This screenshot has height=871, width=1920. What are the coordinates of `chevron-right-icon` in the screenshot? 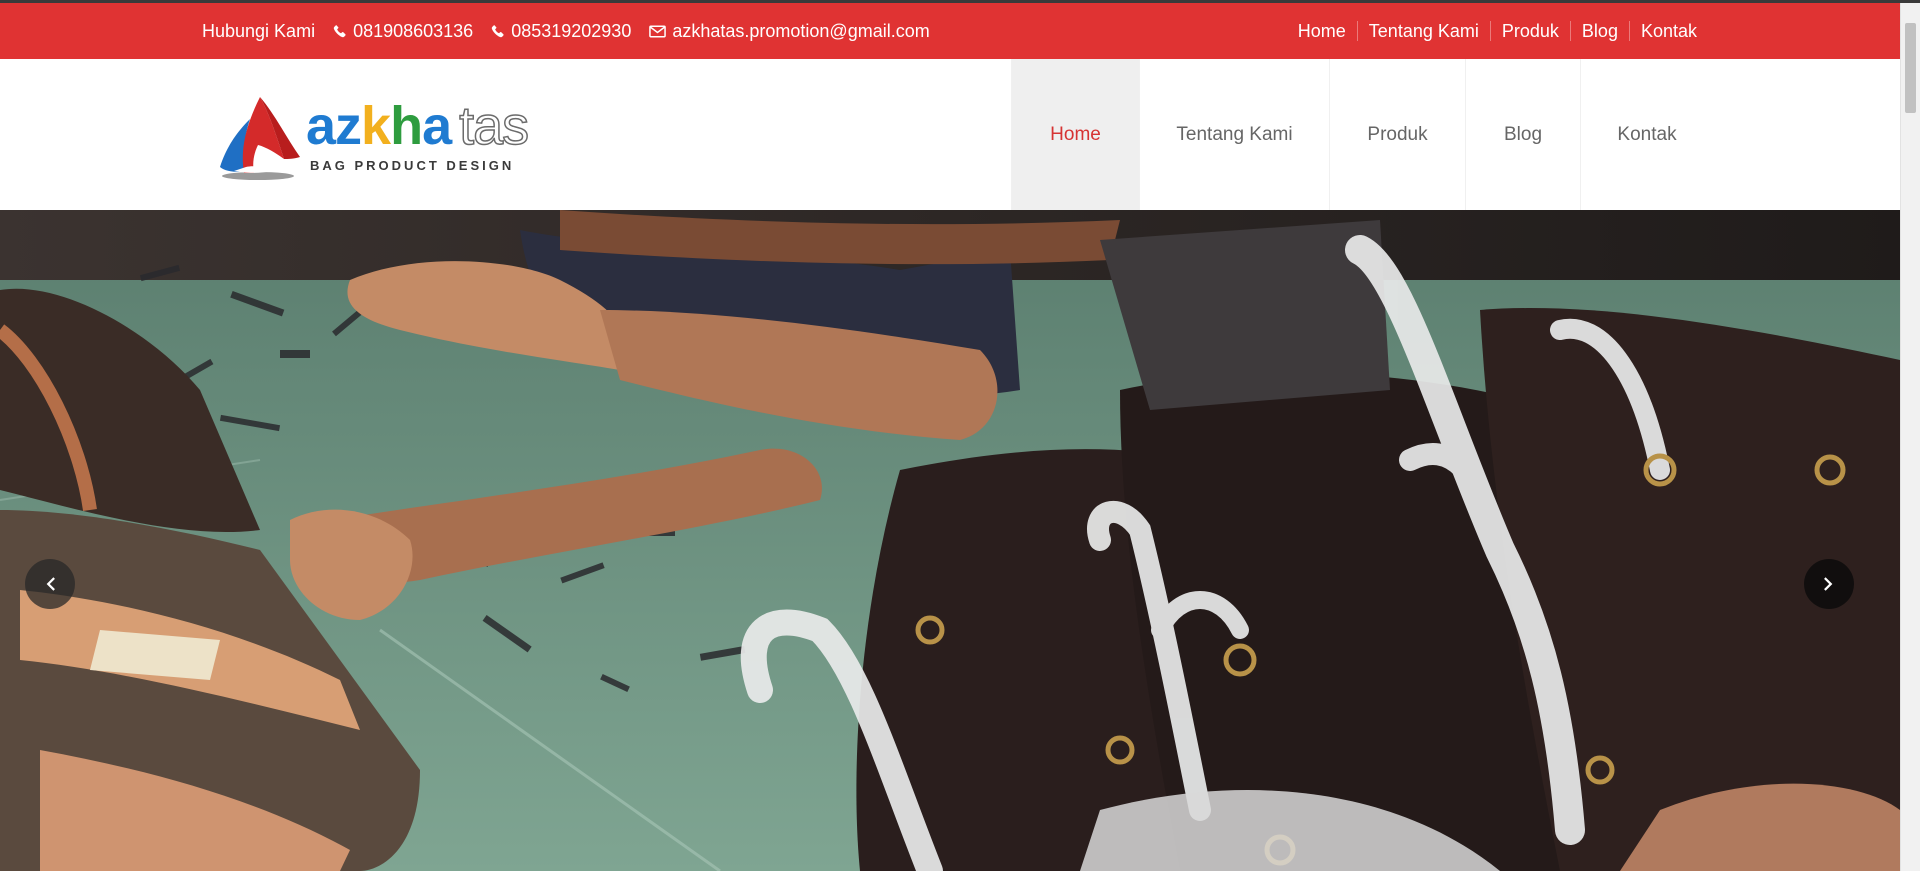 It's located at (1828, 584).